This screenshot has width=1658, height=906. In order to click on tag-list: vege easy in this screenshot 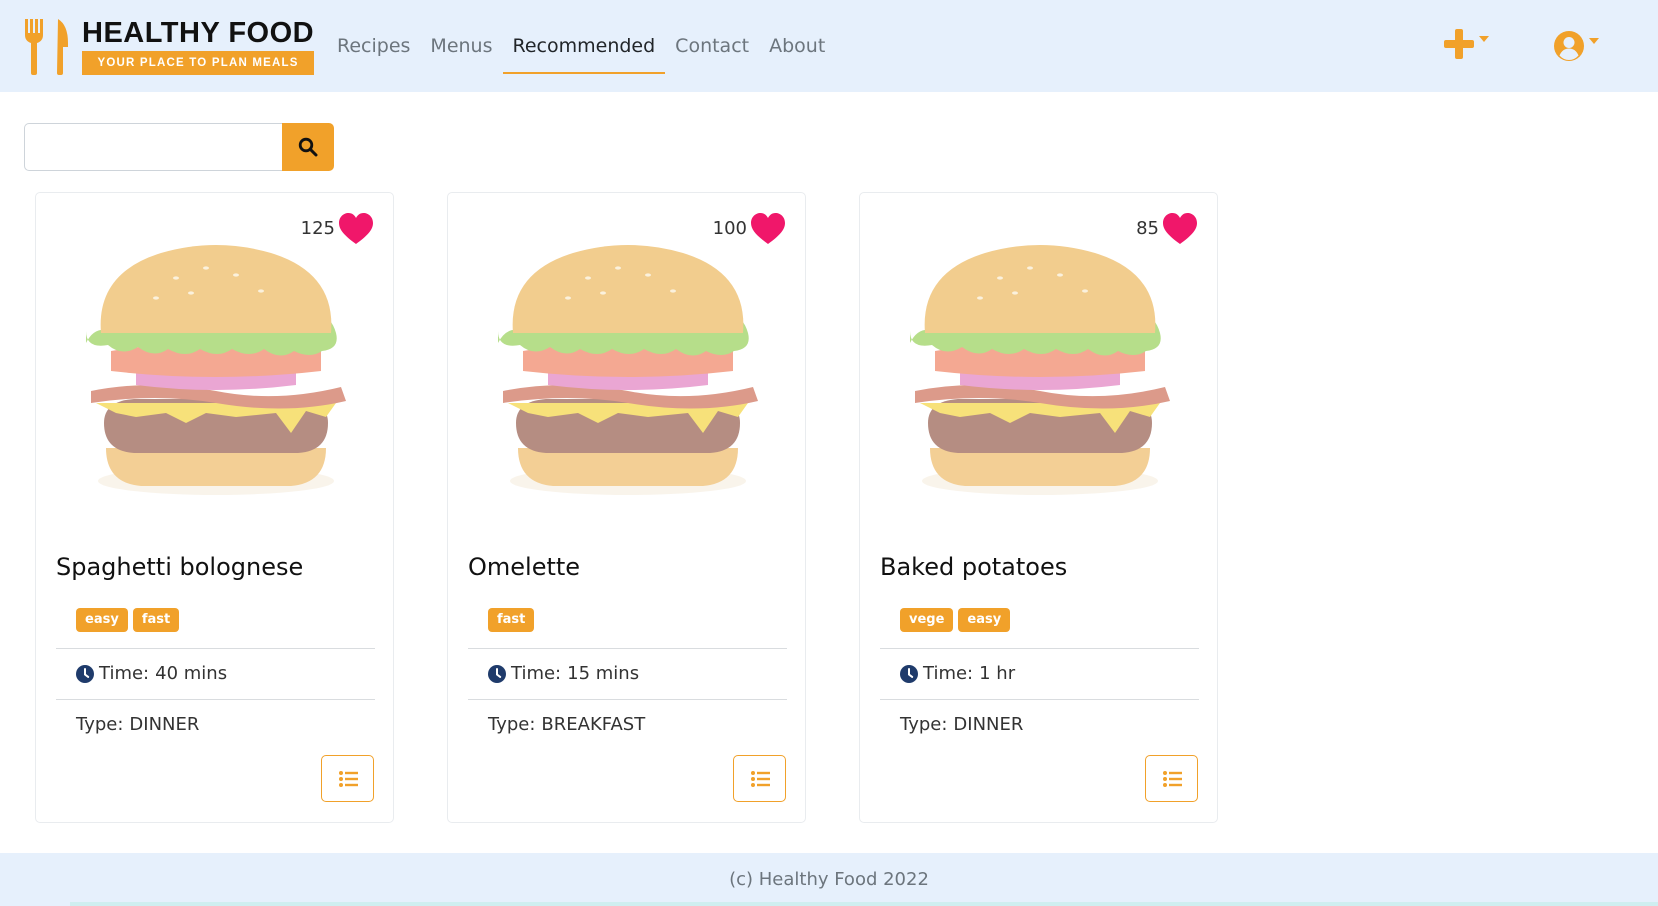, I will do `click(955, 620)`.